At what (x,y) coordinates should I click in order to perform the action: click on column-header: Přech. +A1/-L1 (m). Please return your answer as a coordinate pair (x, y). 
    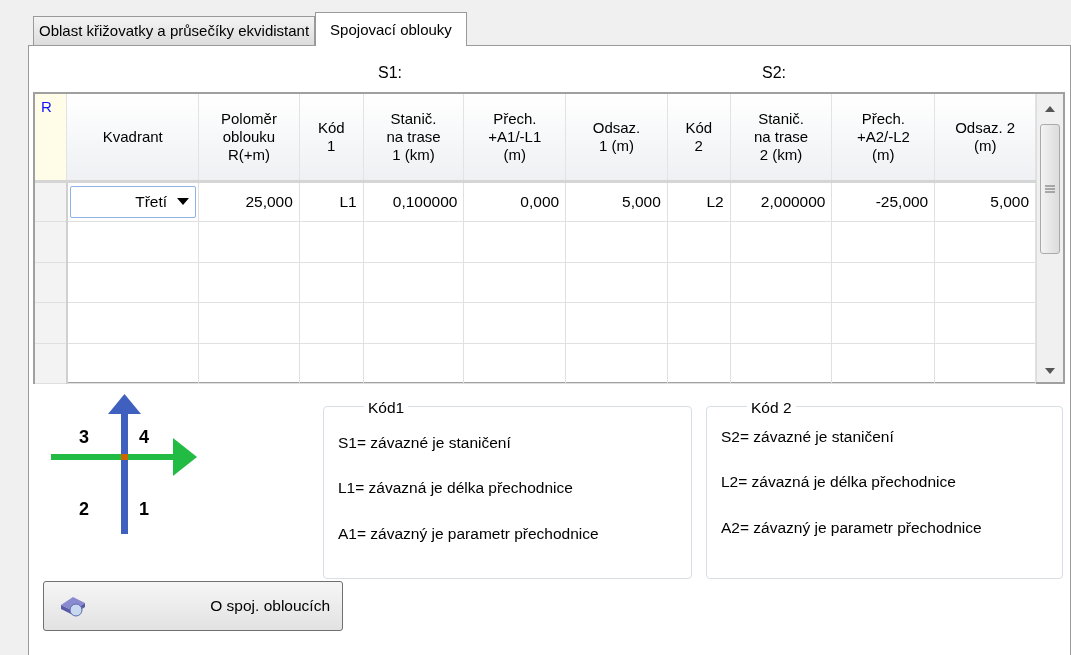
    Looking at the image, I should click on (514, 137).